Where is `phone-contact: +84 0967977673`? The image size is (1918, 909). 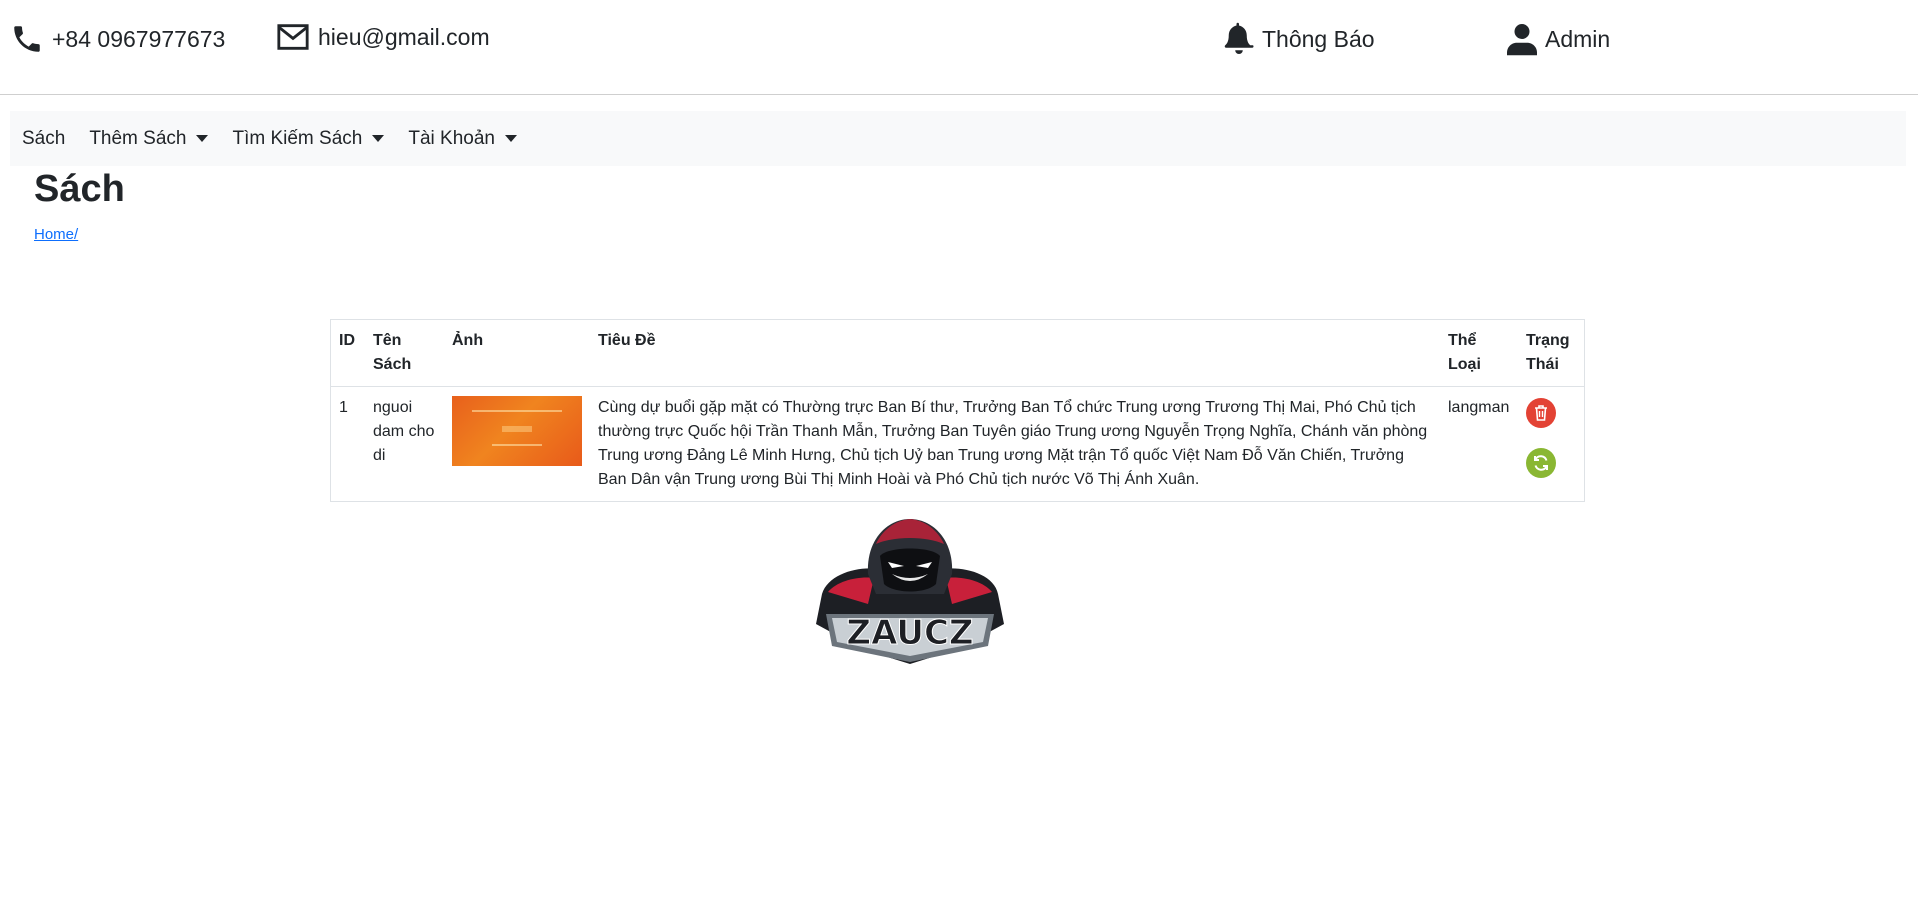
phone-contact: +84 0967977673 is located at coordinates (117, 39).